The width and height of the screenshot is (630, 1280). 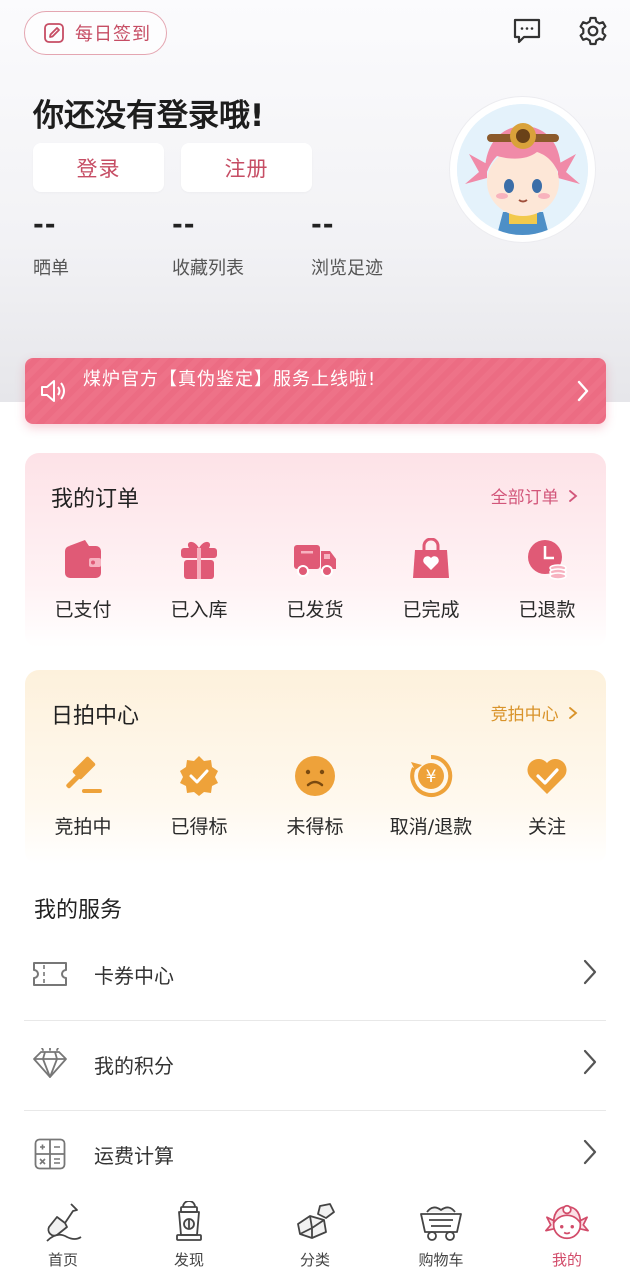 I want to click on all-orders-label: 全部订单, so click(x=524, y=498).